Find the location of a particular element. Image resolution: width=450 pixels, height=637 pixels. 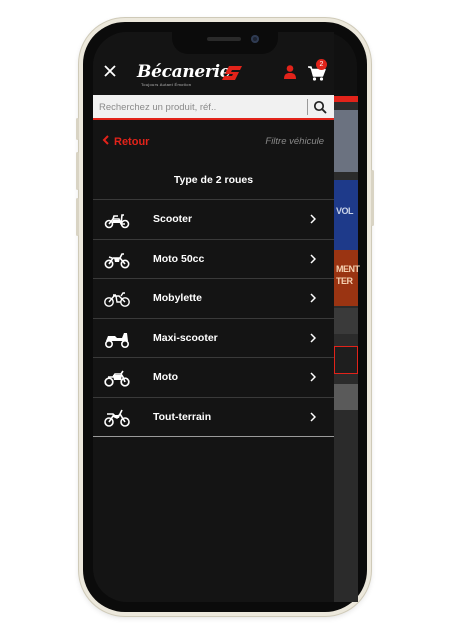

list-item-label: Mobylette is located at coordinates (178, 298).